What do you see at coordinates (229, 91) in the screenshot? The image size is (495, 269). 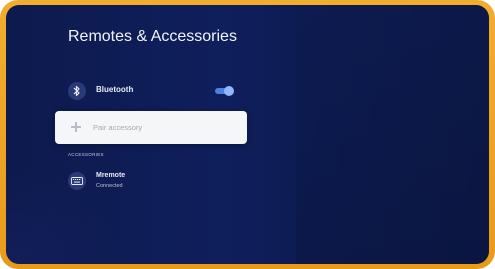 I see `toggle-knob` at bounding box center [229, 91].